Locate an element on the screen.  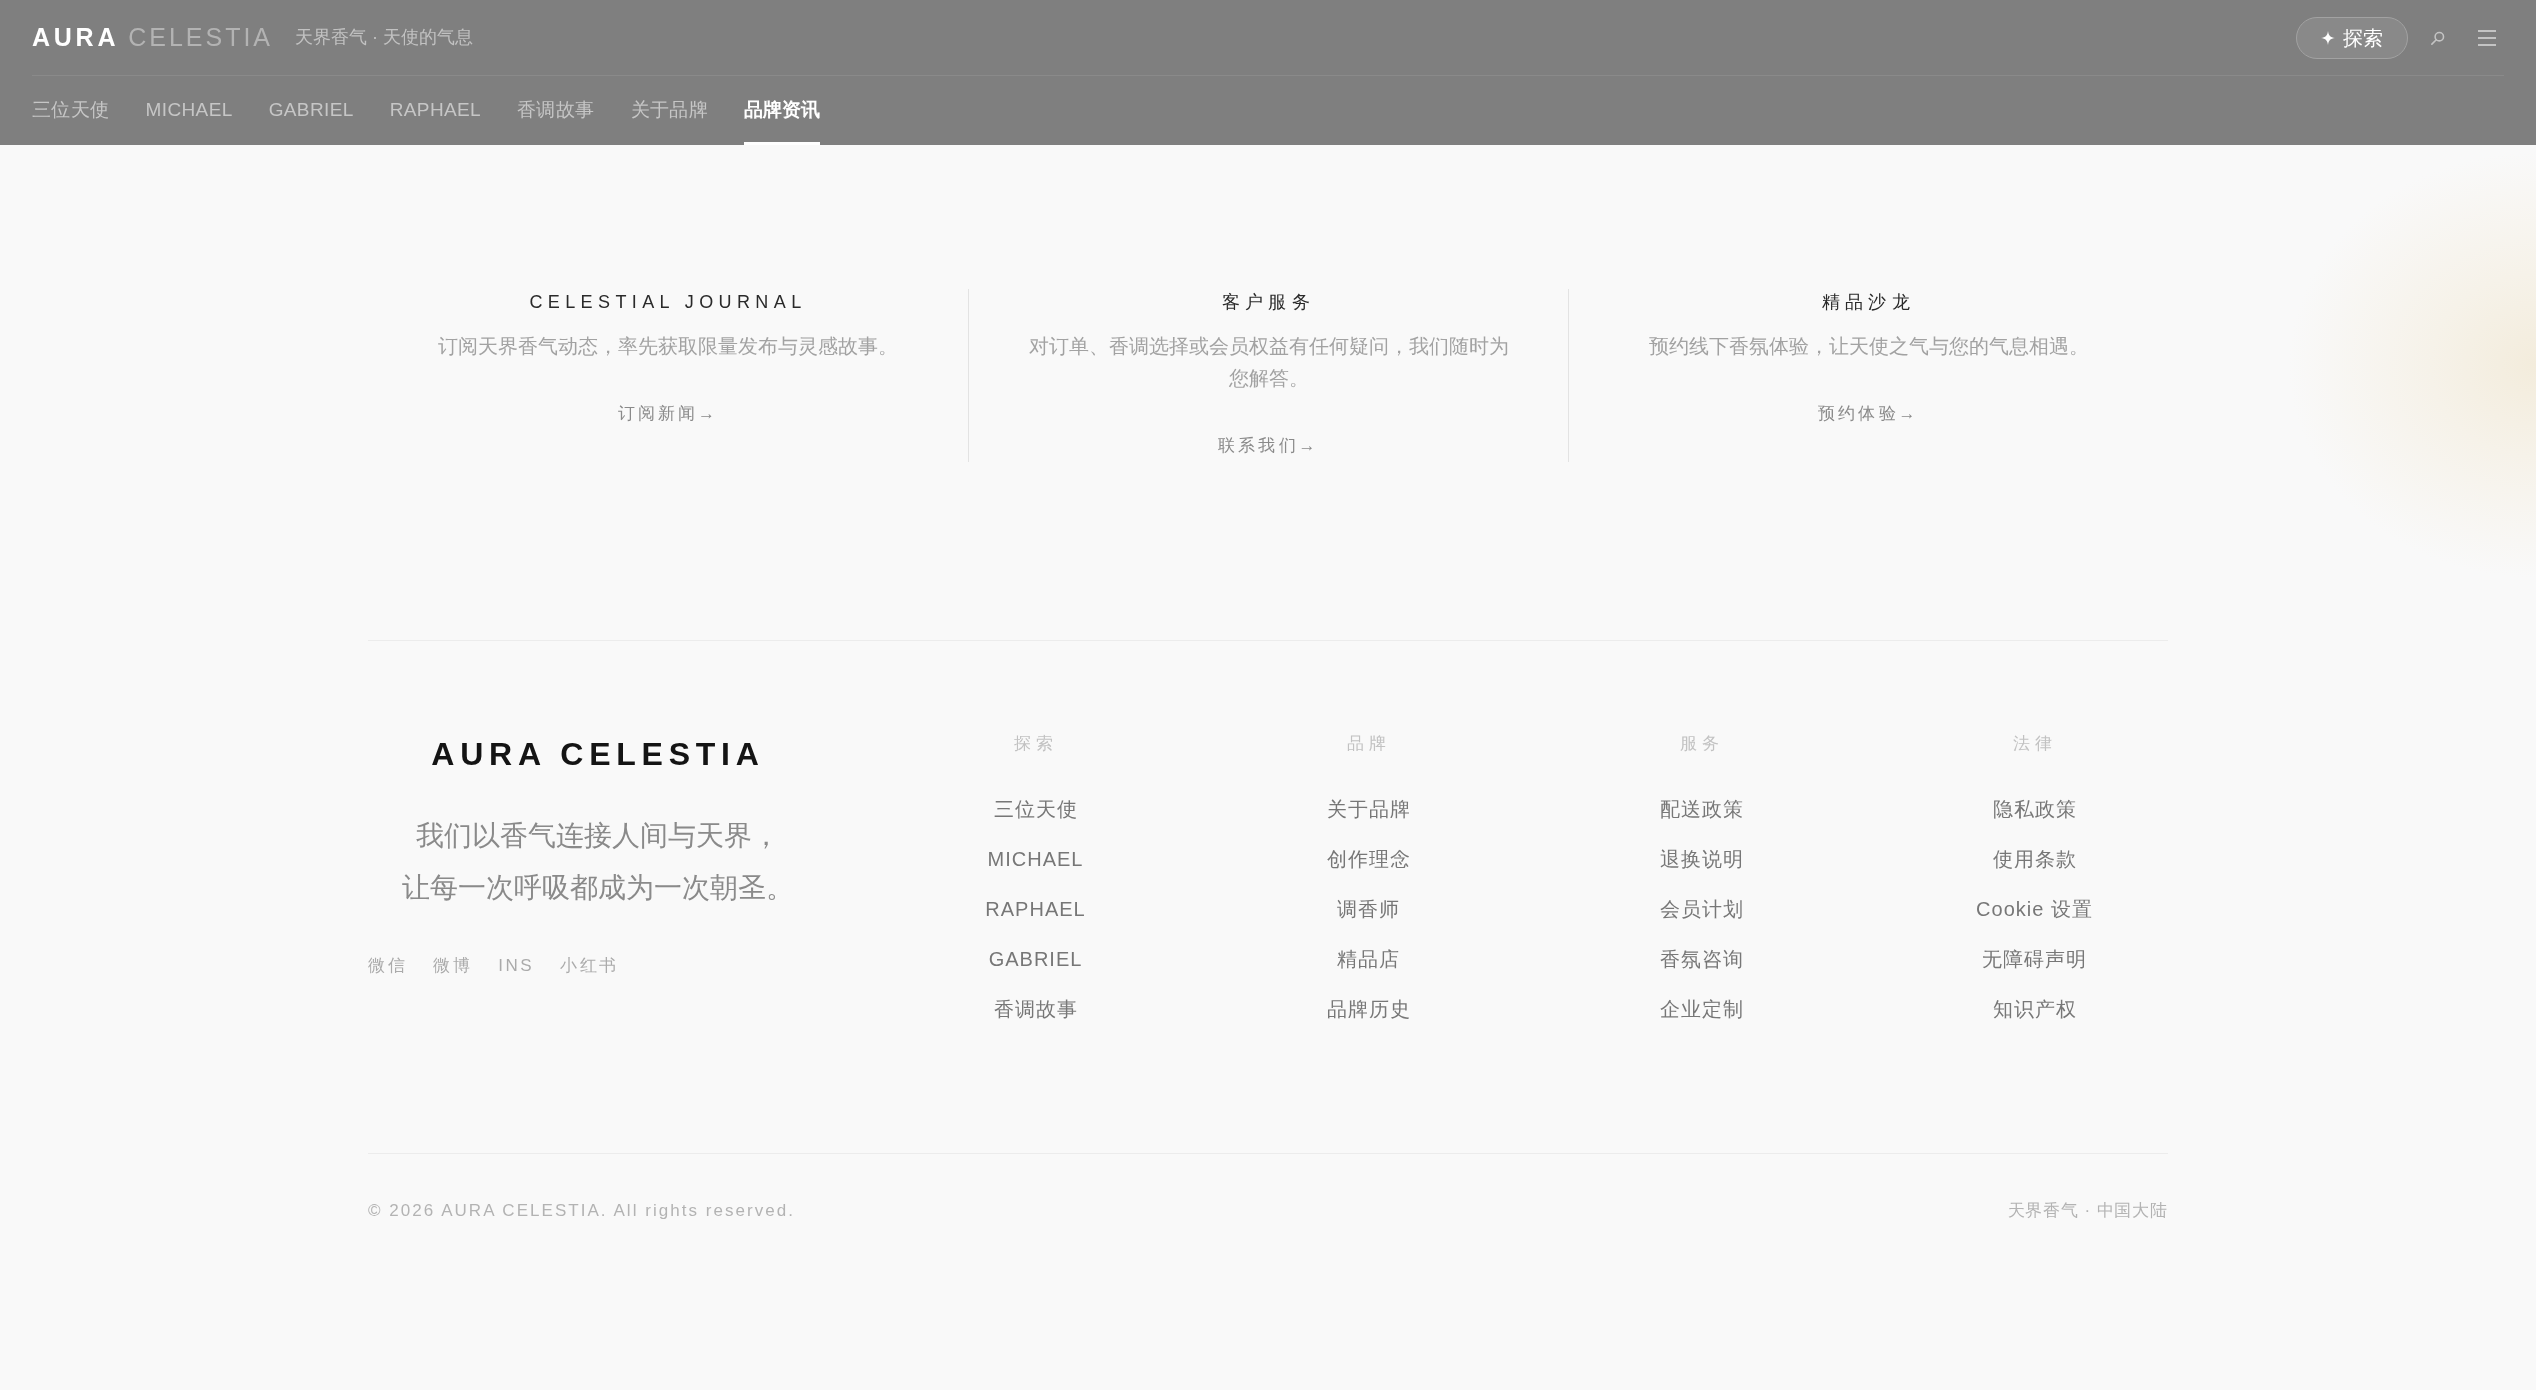
social-link: 小红书 is located at coordinates (589, 966).